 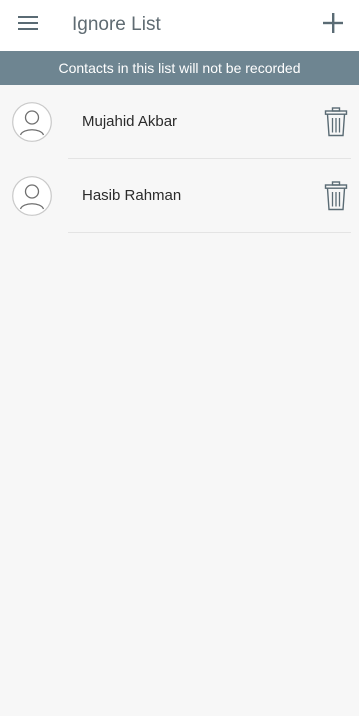 I want to click on hamburger-menu-icon, so click(x=28, y=23).